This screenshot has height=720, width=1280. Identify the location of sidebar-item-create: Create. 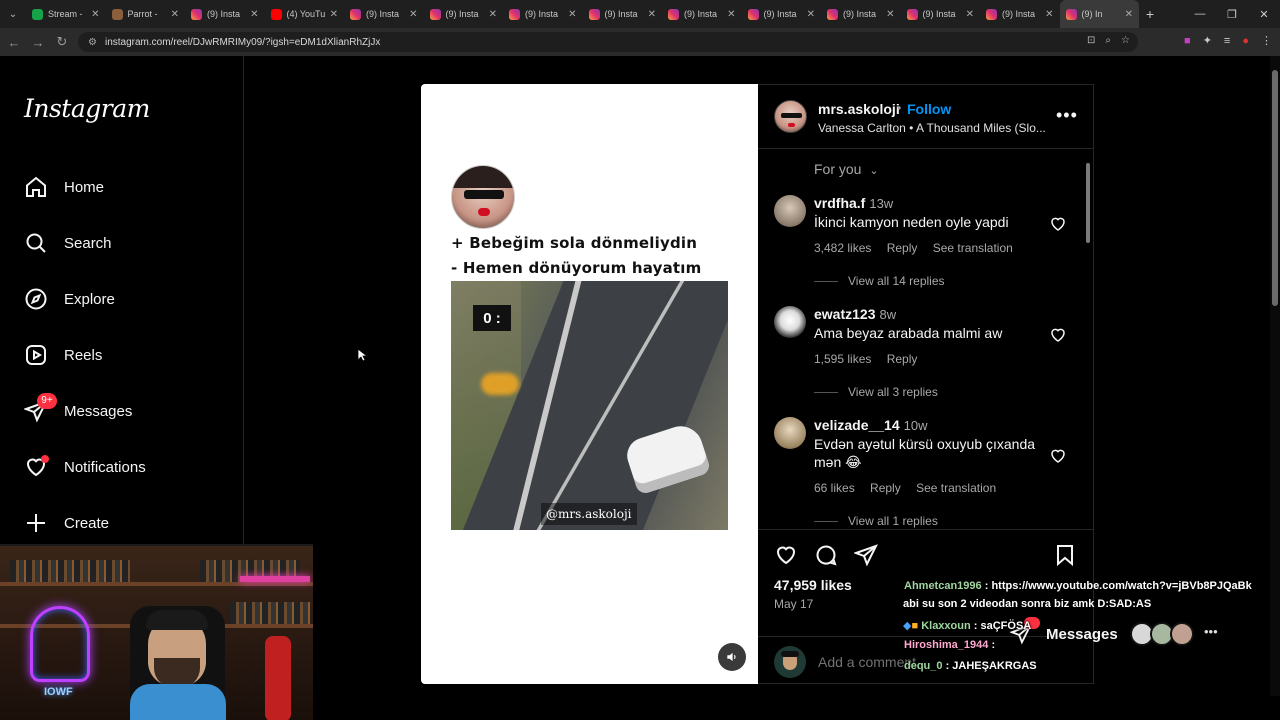
(66, 523).